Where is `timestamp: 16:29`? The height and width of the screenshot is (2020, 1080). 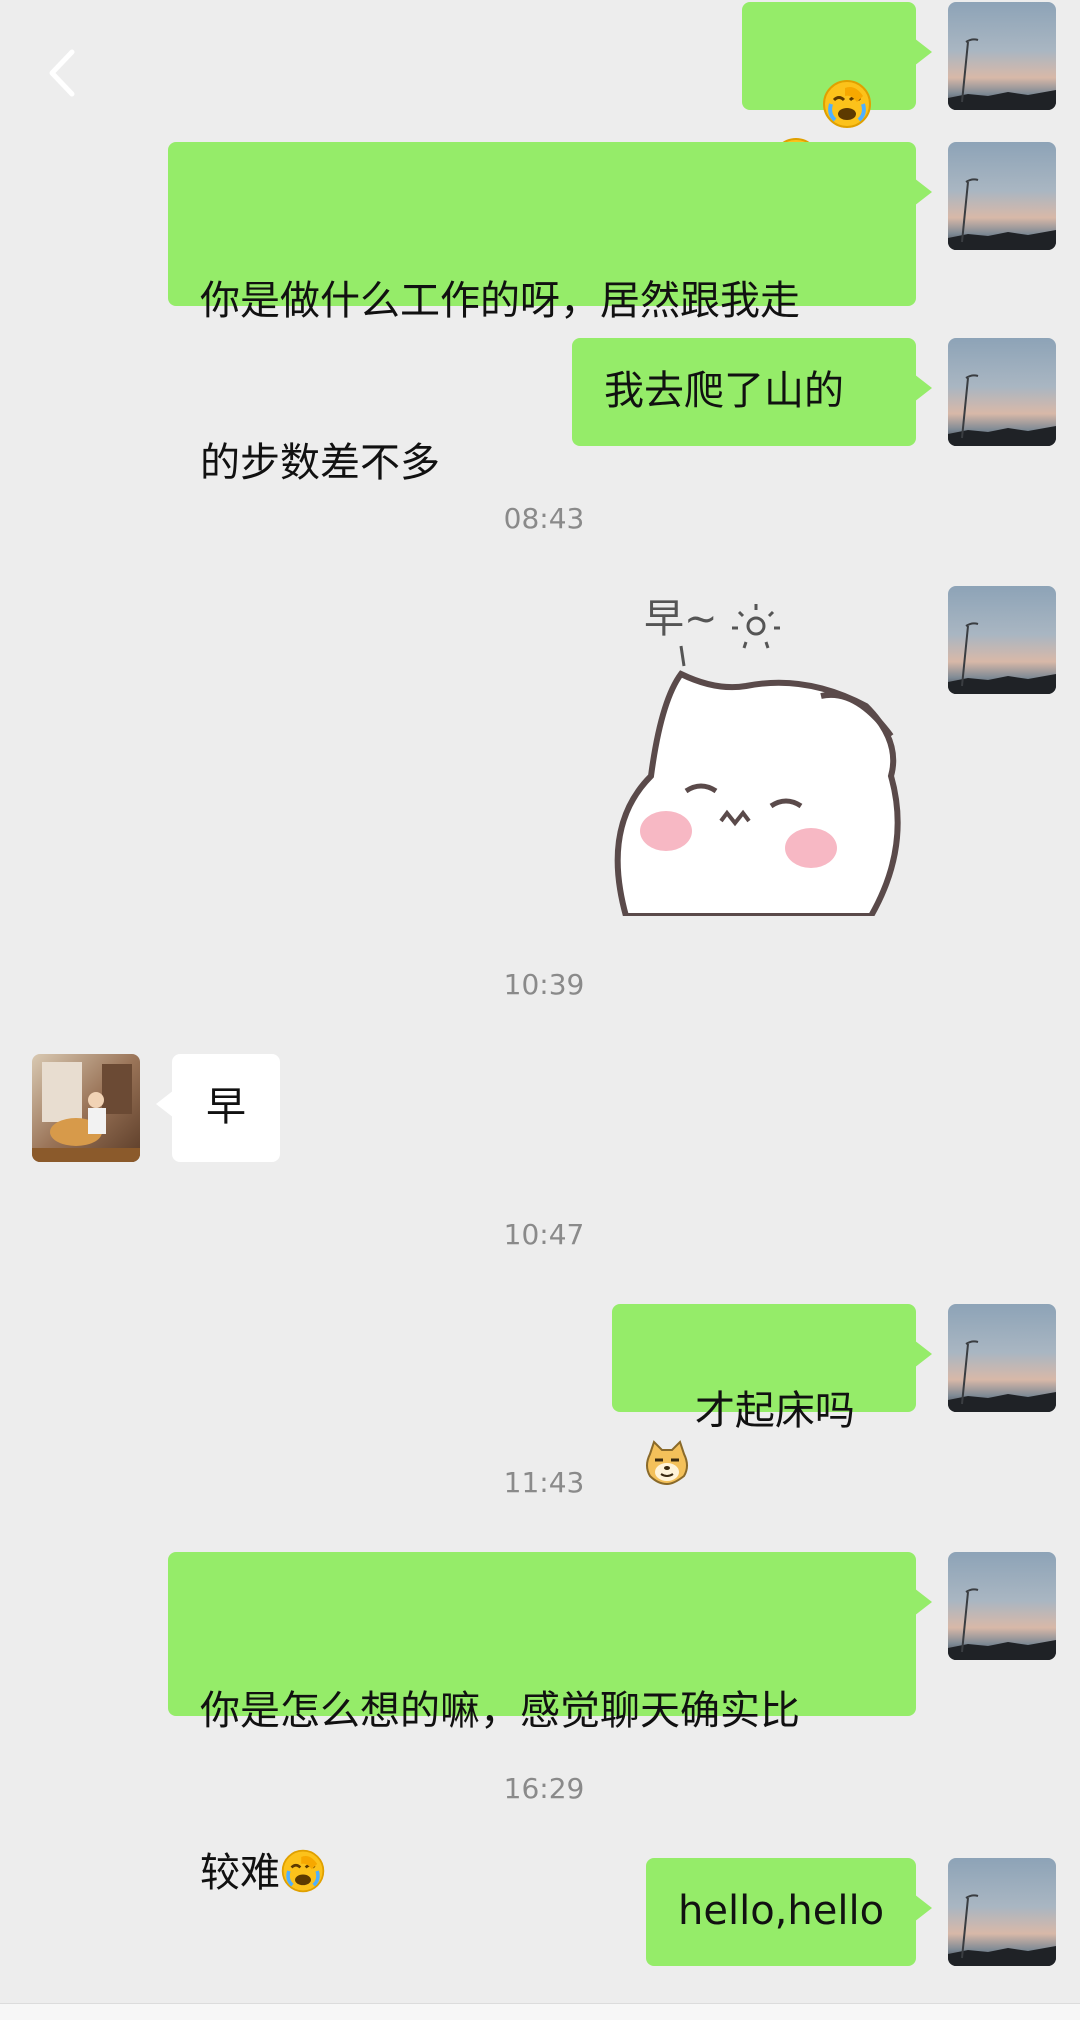 timestamp: 16:29 is located at coordinates (544, 1788).